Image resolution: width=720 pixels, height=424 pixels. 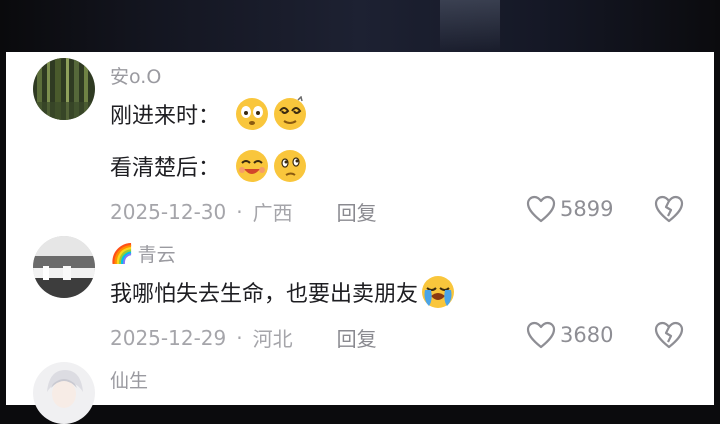 What do you see at coordinates (290, 166) in the screenshot?
I see `thinking-emoji` at bounding box center [290, 166].